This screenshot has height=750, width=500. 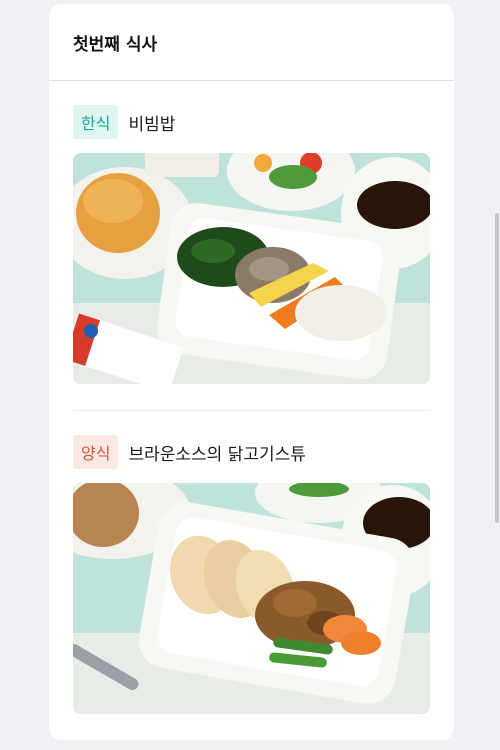 What do you see at coordinates (251, 122) in the screenshot?
I see `meal-title-row: 한식 비빔밥` at bounding box center [251, 122].